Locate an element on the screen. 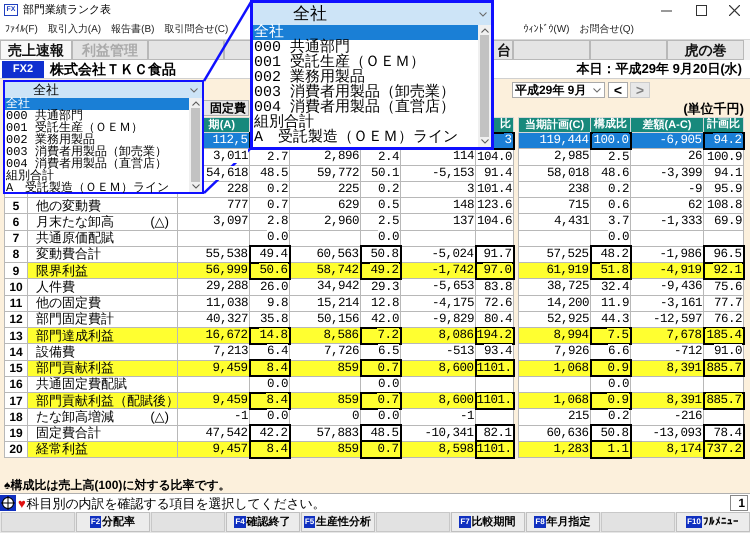  function-key-button: F10 ﾌﾙﾒﾆｭｰ is located at coordinates (713, 522).